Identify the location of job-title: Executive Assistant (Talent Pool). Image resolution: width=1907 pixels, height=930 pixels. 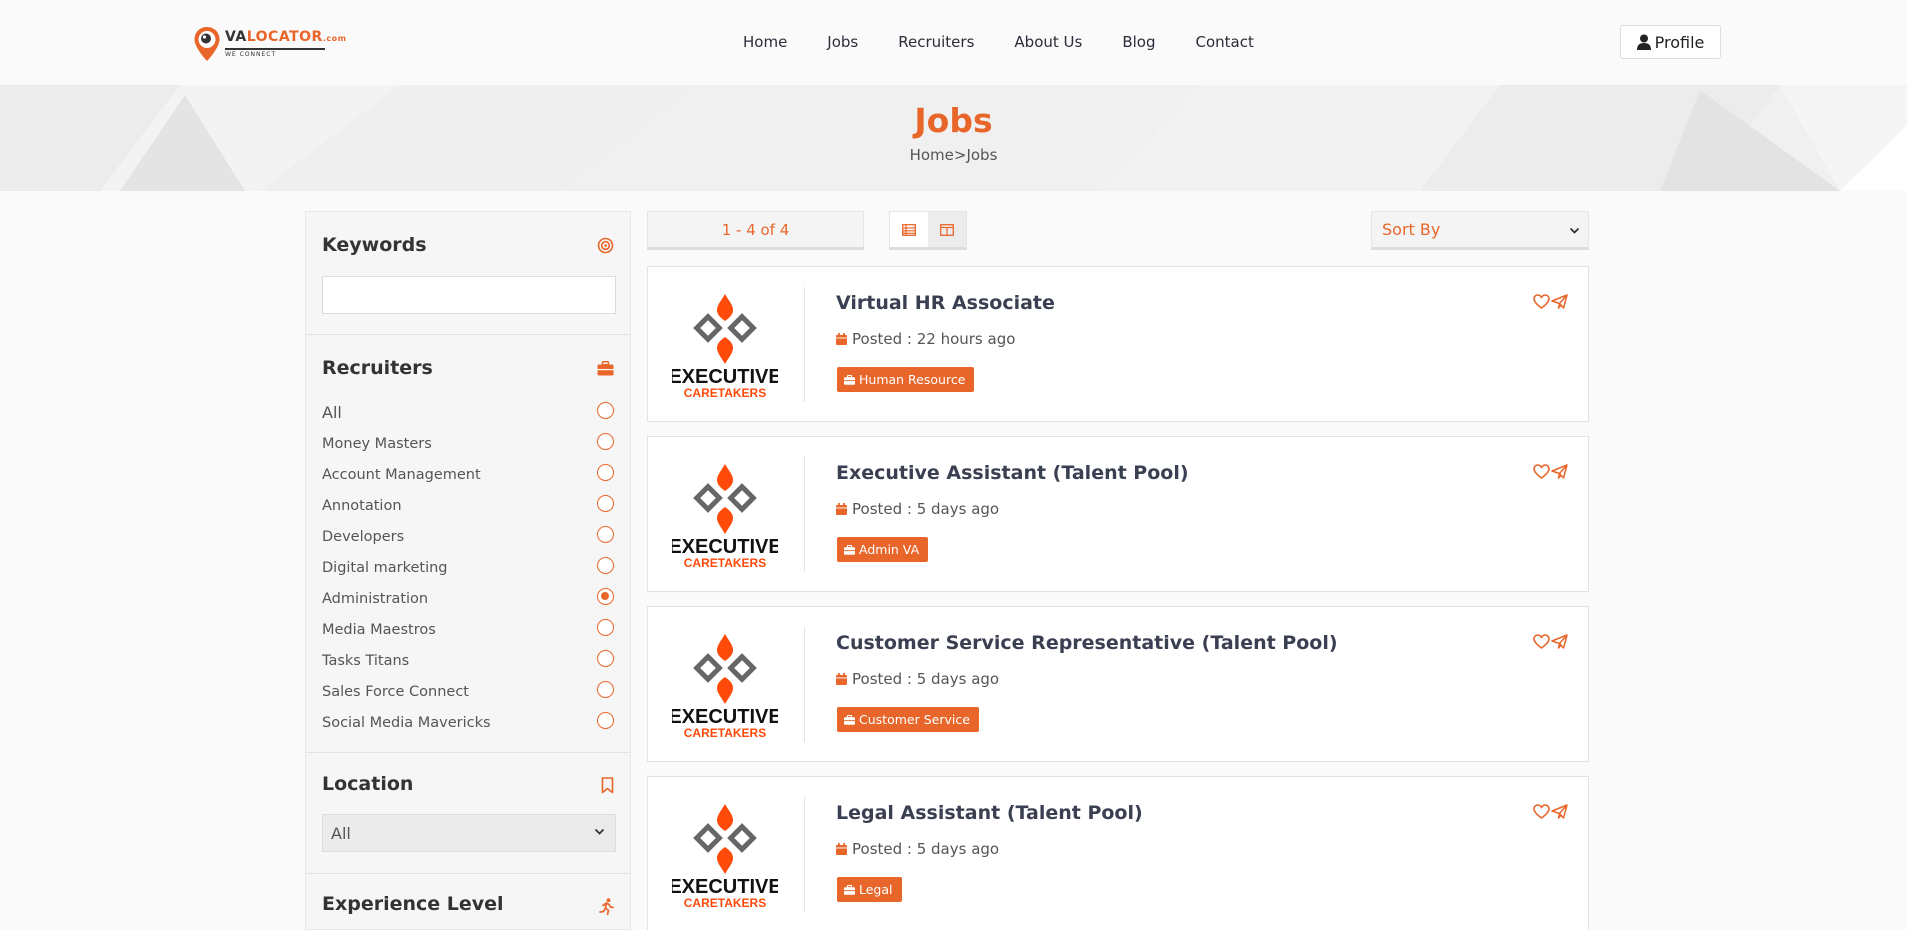
(1012, 473).